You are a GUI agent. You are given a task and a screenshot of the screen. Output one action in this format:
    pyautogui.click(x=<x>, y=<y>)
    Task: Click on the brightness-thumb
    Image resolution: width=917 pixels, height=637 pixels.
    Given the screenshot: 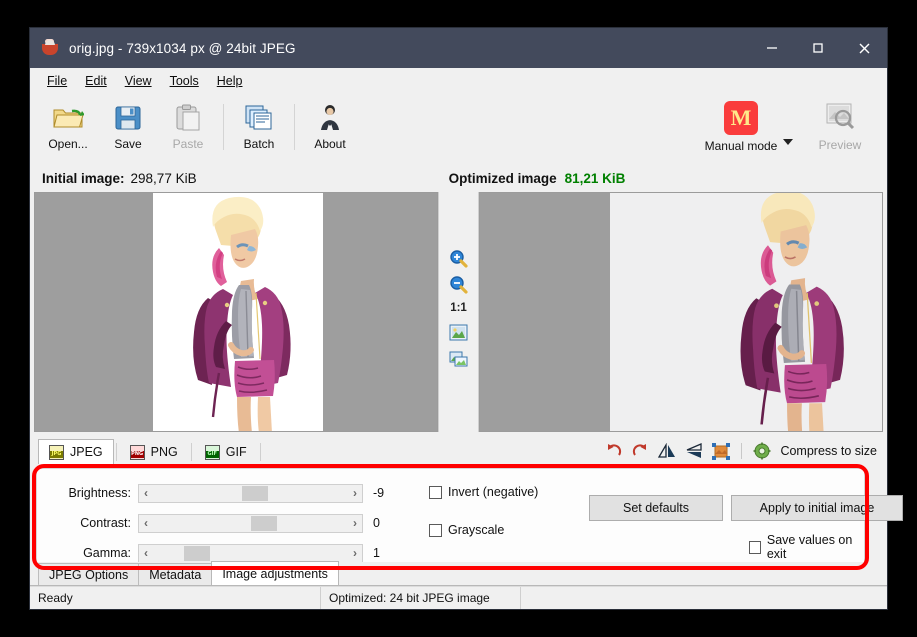 What is the action you would take?
    pyautogui.click(x=254, y=493)
    